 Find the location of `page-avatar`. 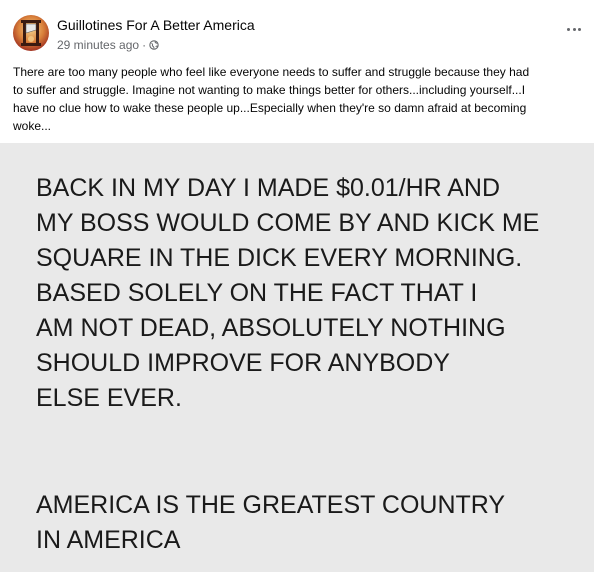

page-avatar is located at coordinates (31, 33).